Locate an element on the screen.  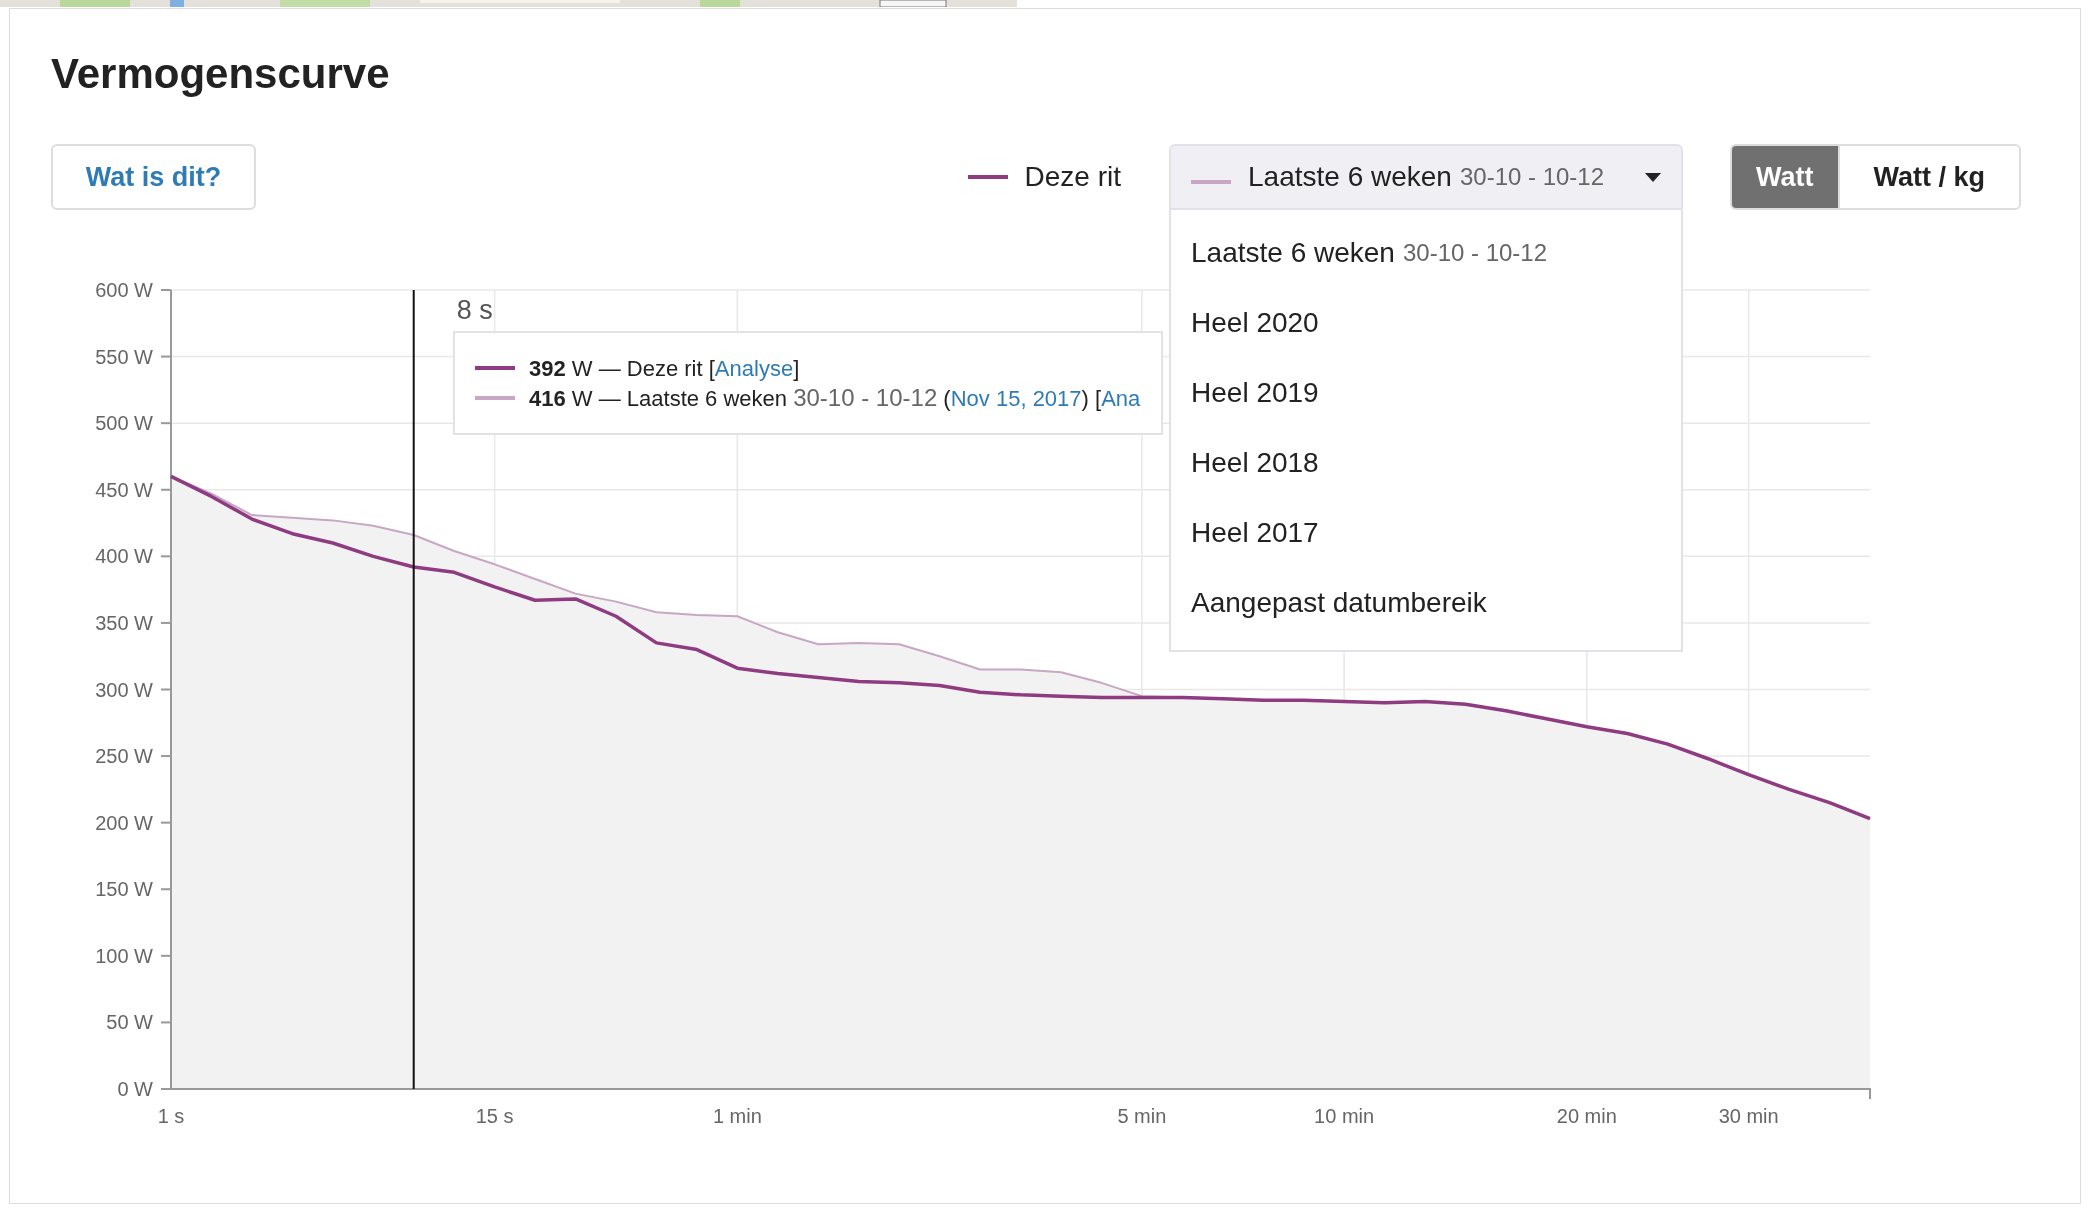
axis-label: 50 W is located at coordinates (129, 1022).